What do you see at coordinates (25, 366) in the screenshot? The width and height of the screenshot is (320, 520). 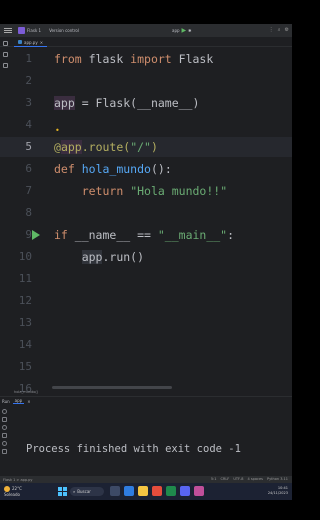 I see `line-number: 15` at bounding box center [25, 366].